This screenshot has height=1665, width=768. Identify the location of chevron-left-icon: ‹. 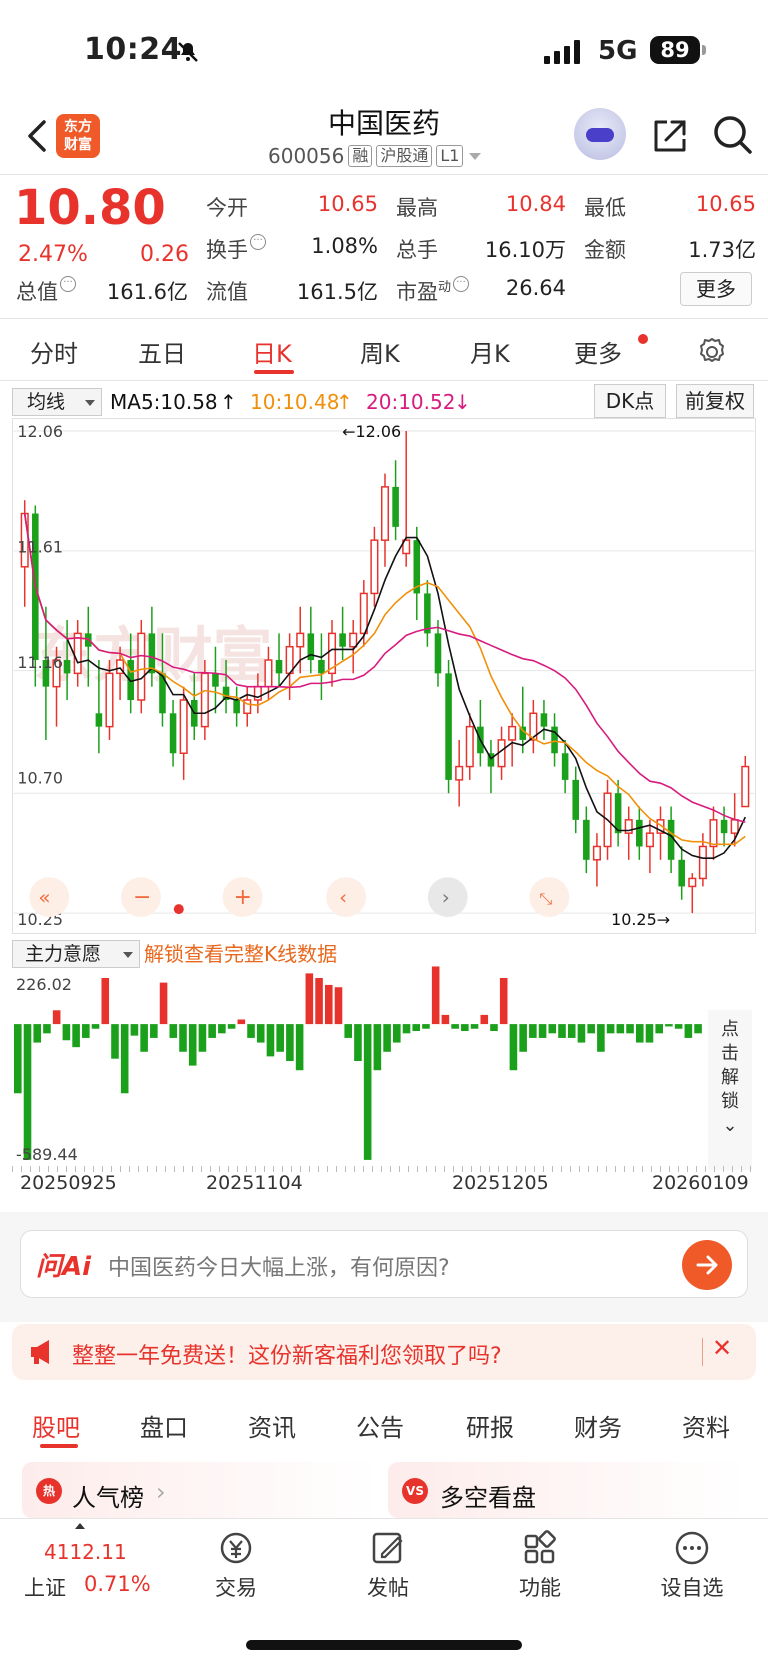
(343, 897).